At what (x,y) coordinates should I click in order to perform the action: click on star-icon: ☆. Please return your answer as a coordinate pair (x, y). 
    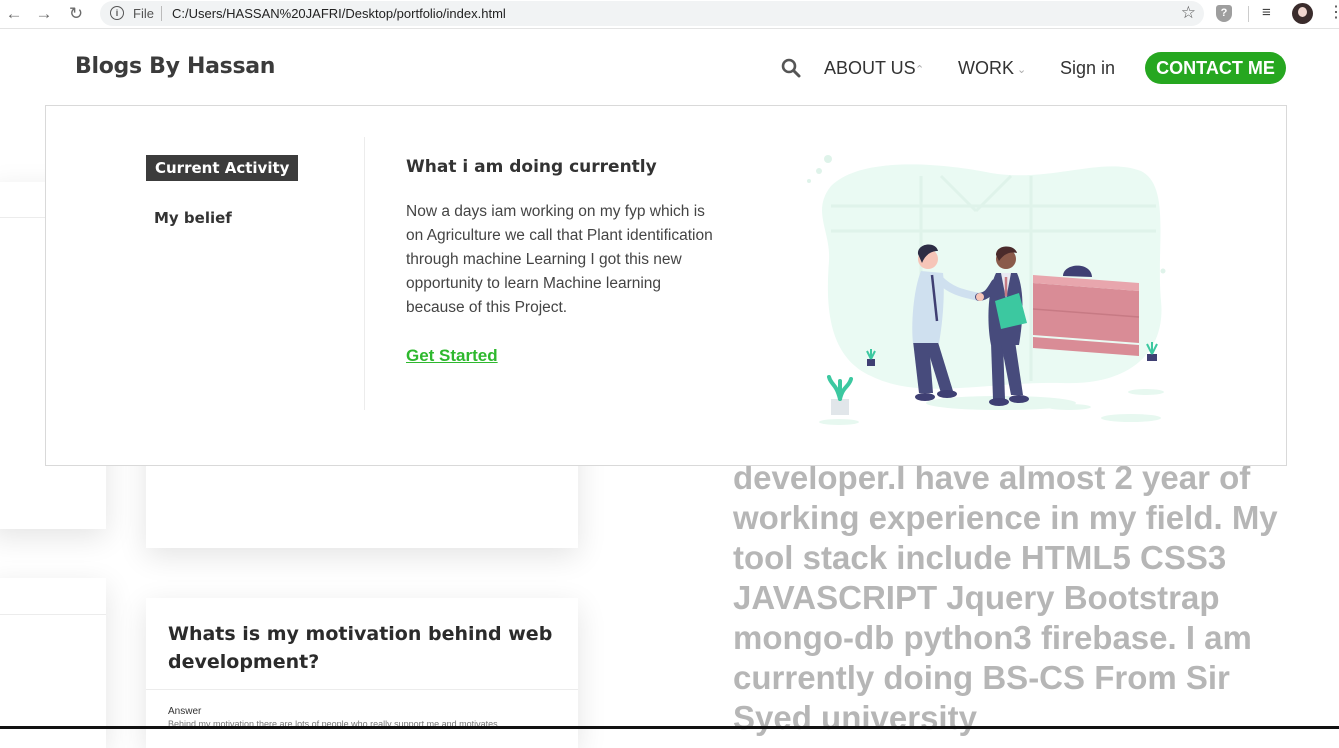
    Looking at the image, I should click on (1188, 13).